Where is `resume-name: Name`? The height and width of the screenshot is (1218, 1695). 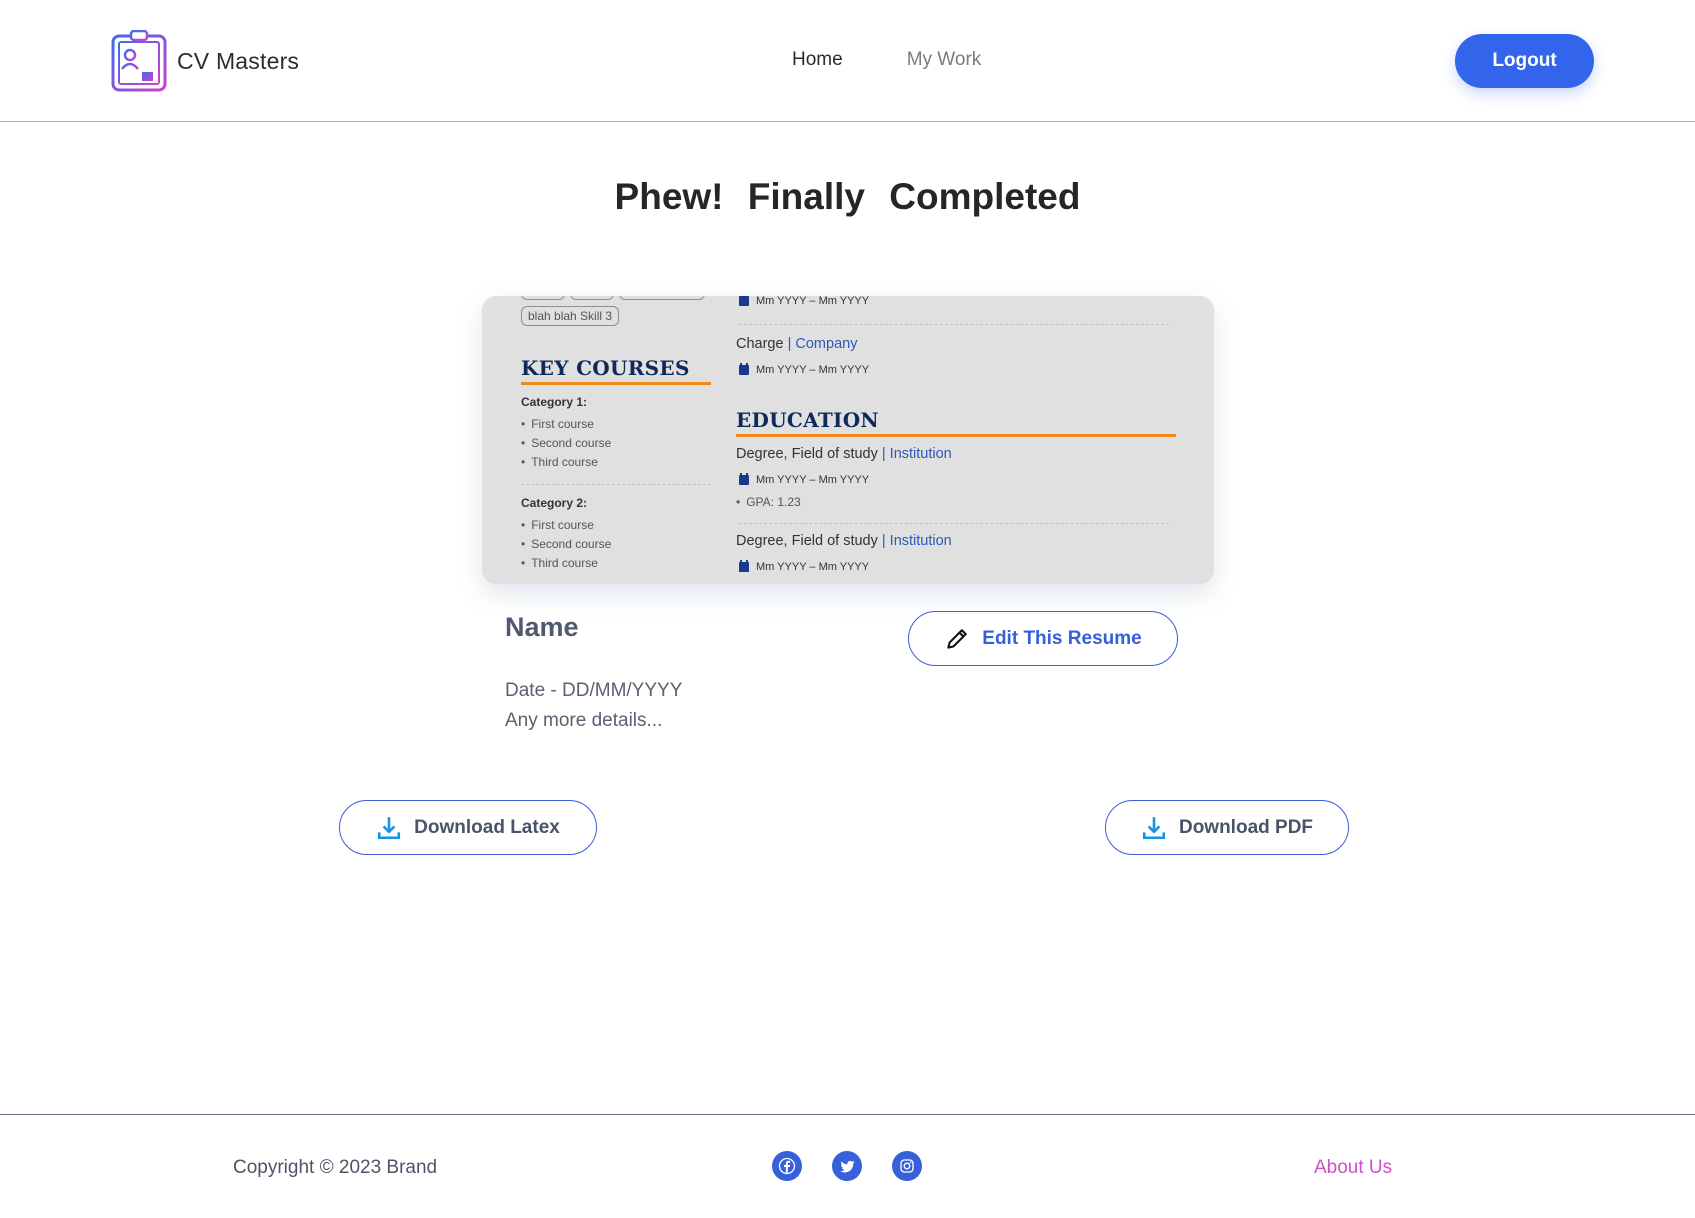
resume-name: Name is located at coordinates (542, 627).